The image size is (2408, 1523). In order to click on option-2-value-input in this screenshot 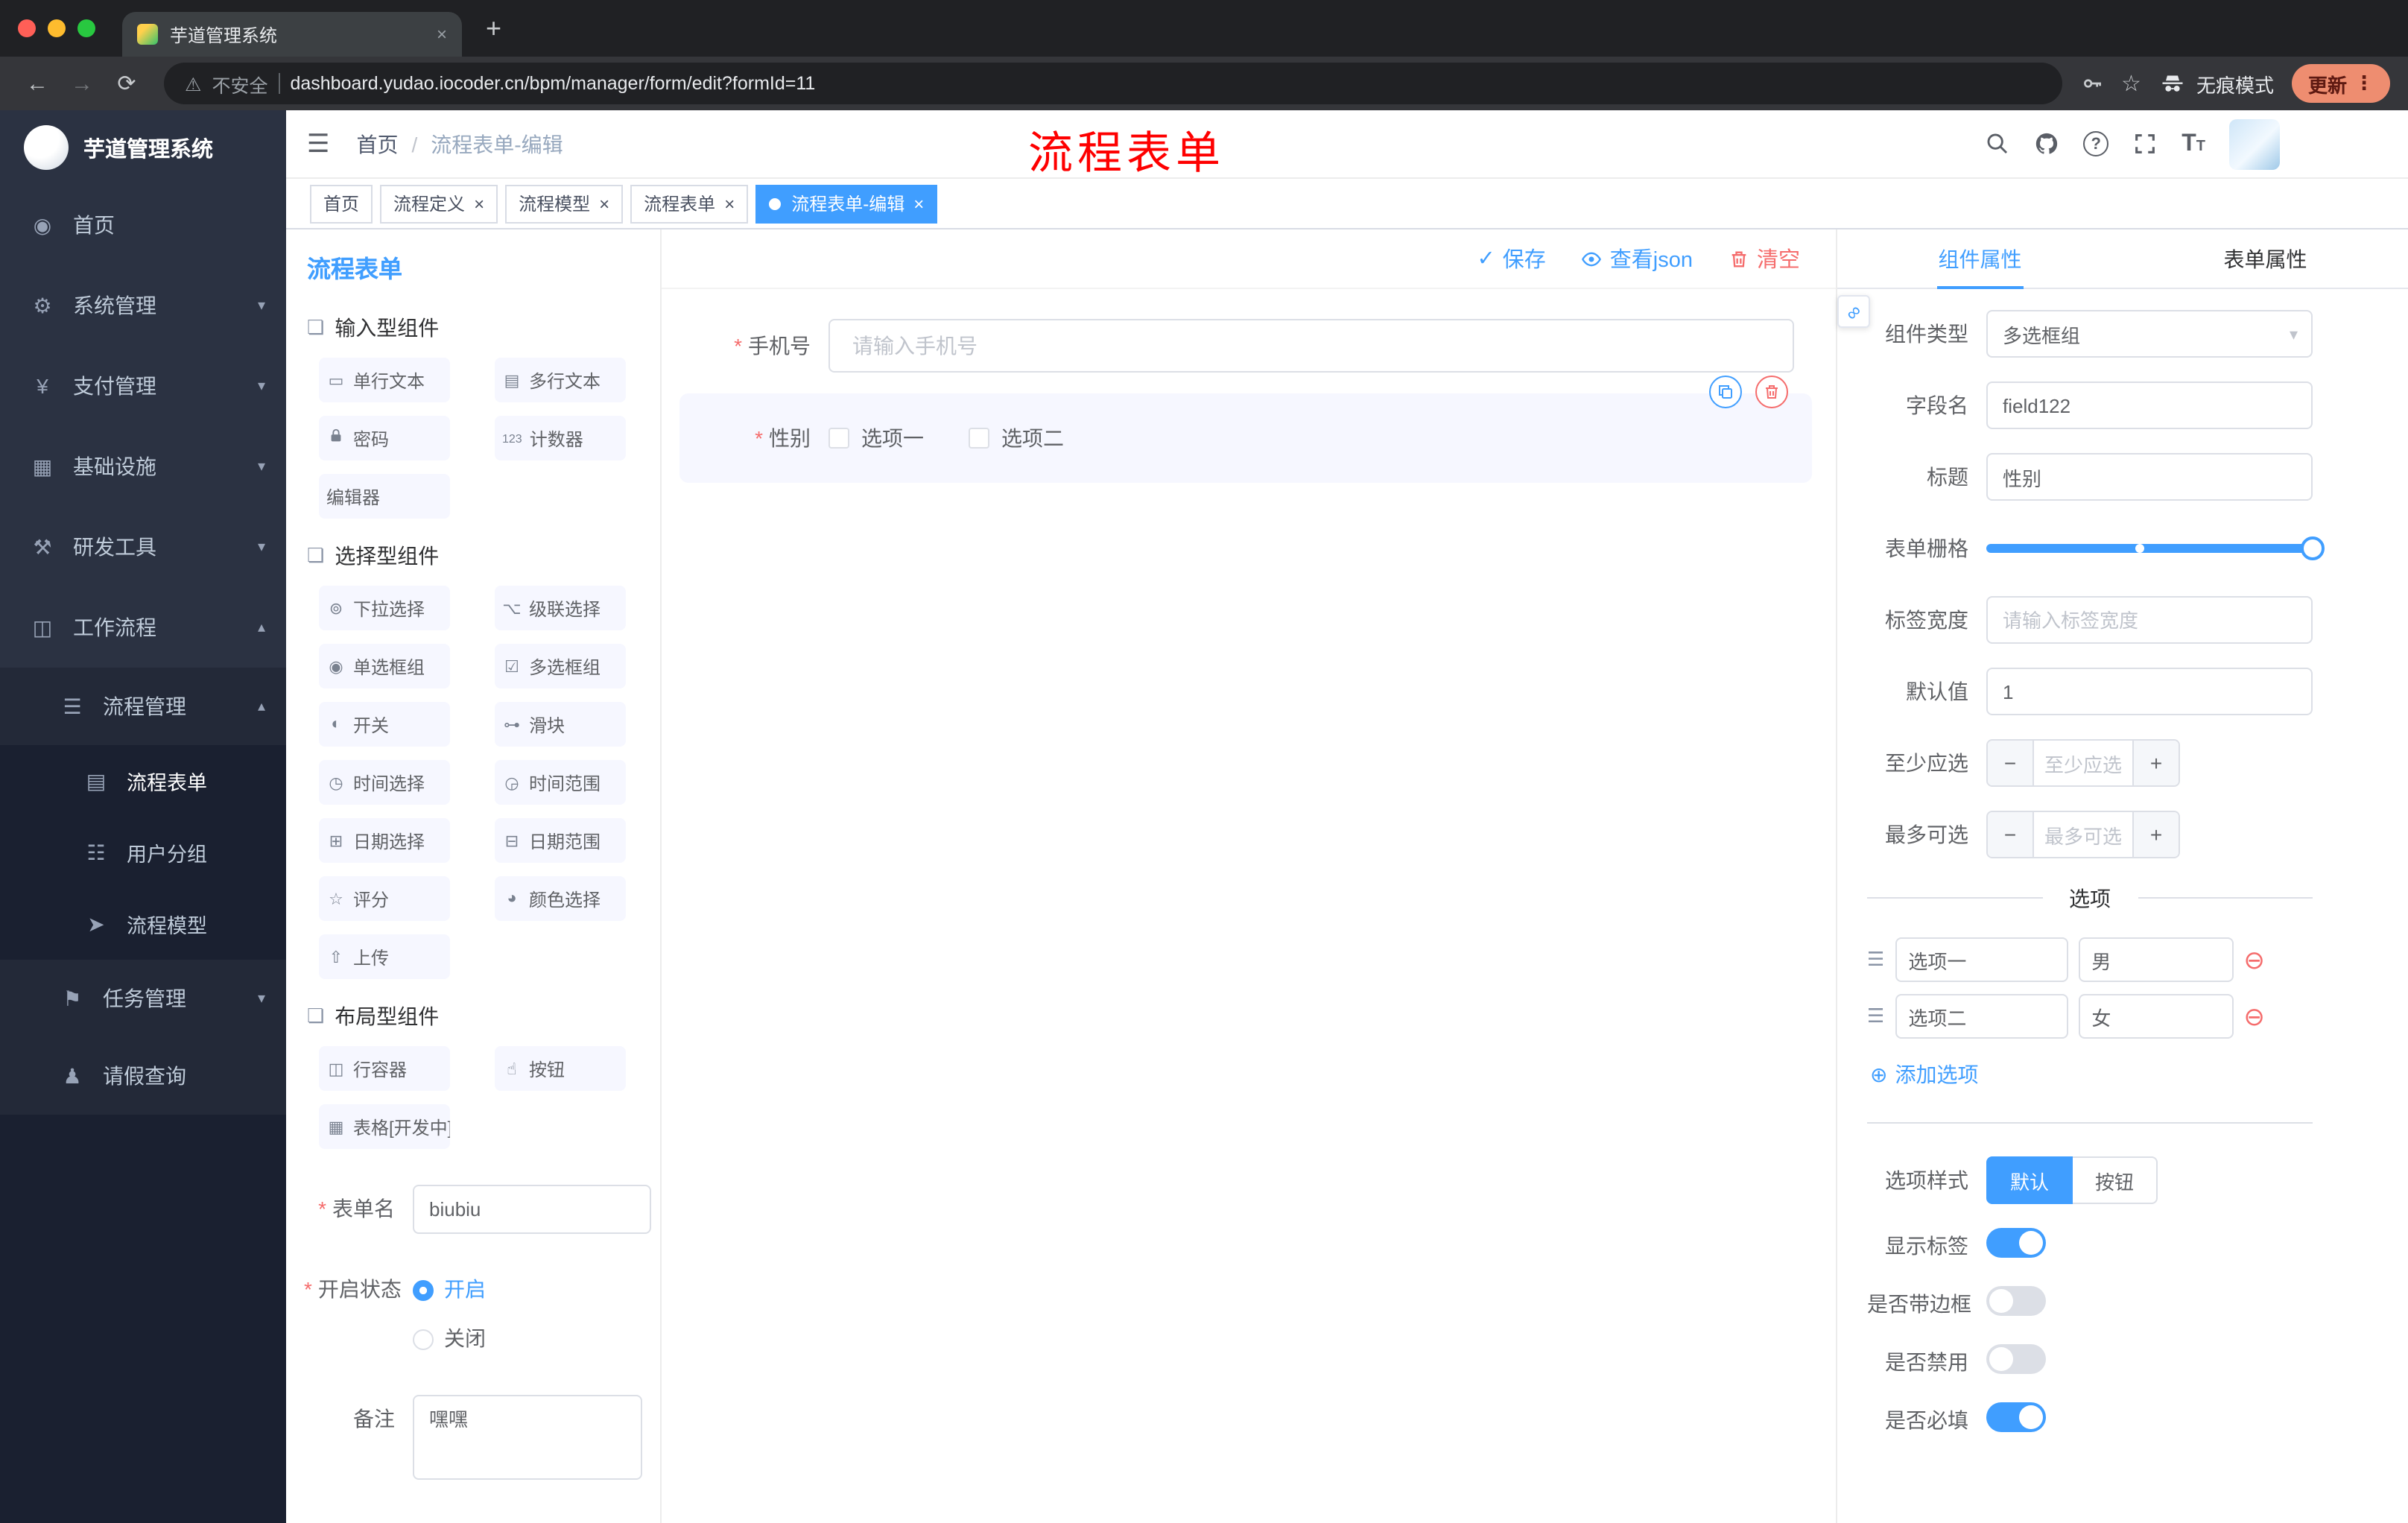, I will do `click(2156, 1016)`.